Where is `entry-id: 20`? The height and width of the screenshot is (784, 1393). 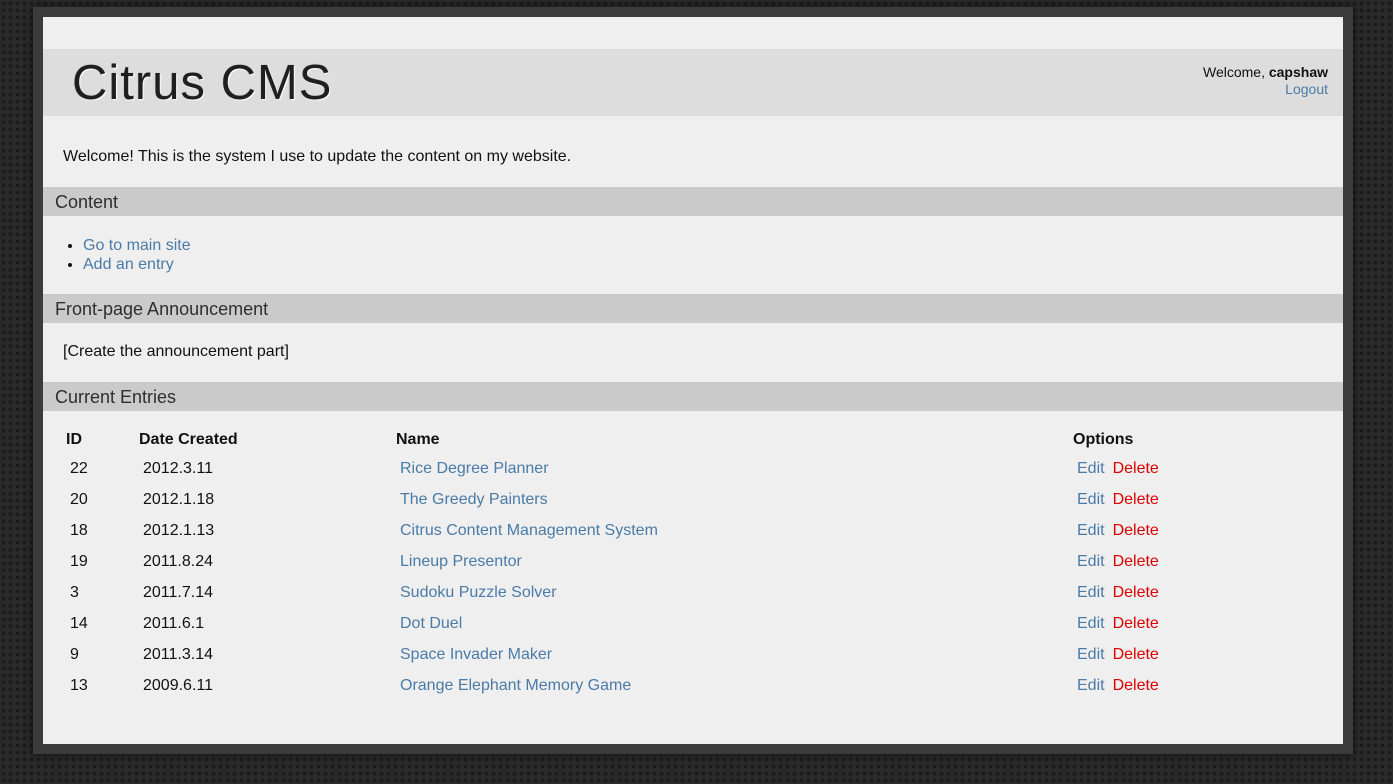
entry-id: 20 is located at coordinates (79, 499).